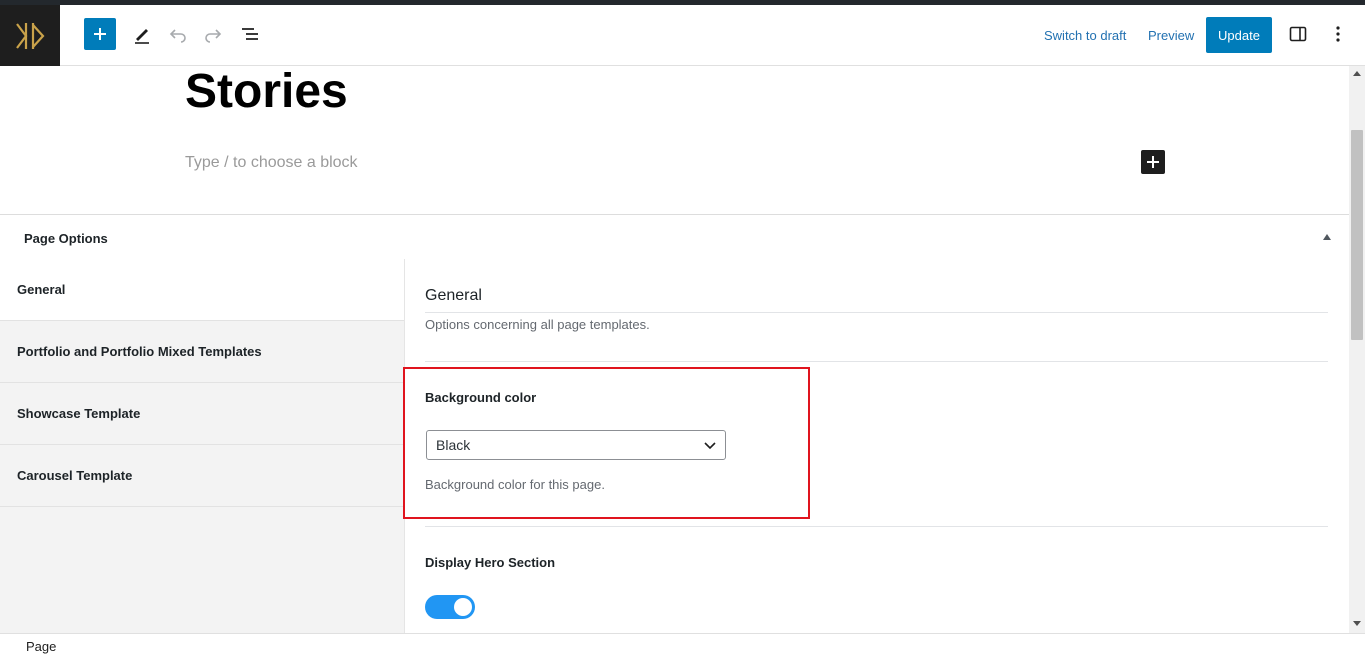 The height and width of the screenshot is (654, 1365). I want to click on collapse-toggle-icon, so click(1327, 237).